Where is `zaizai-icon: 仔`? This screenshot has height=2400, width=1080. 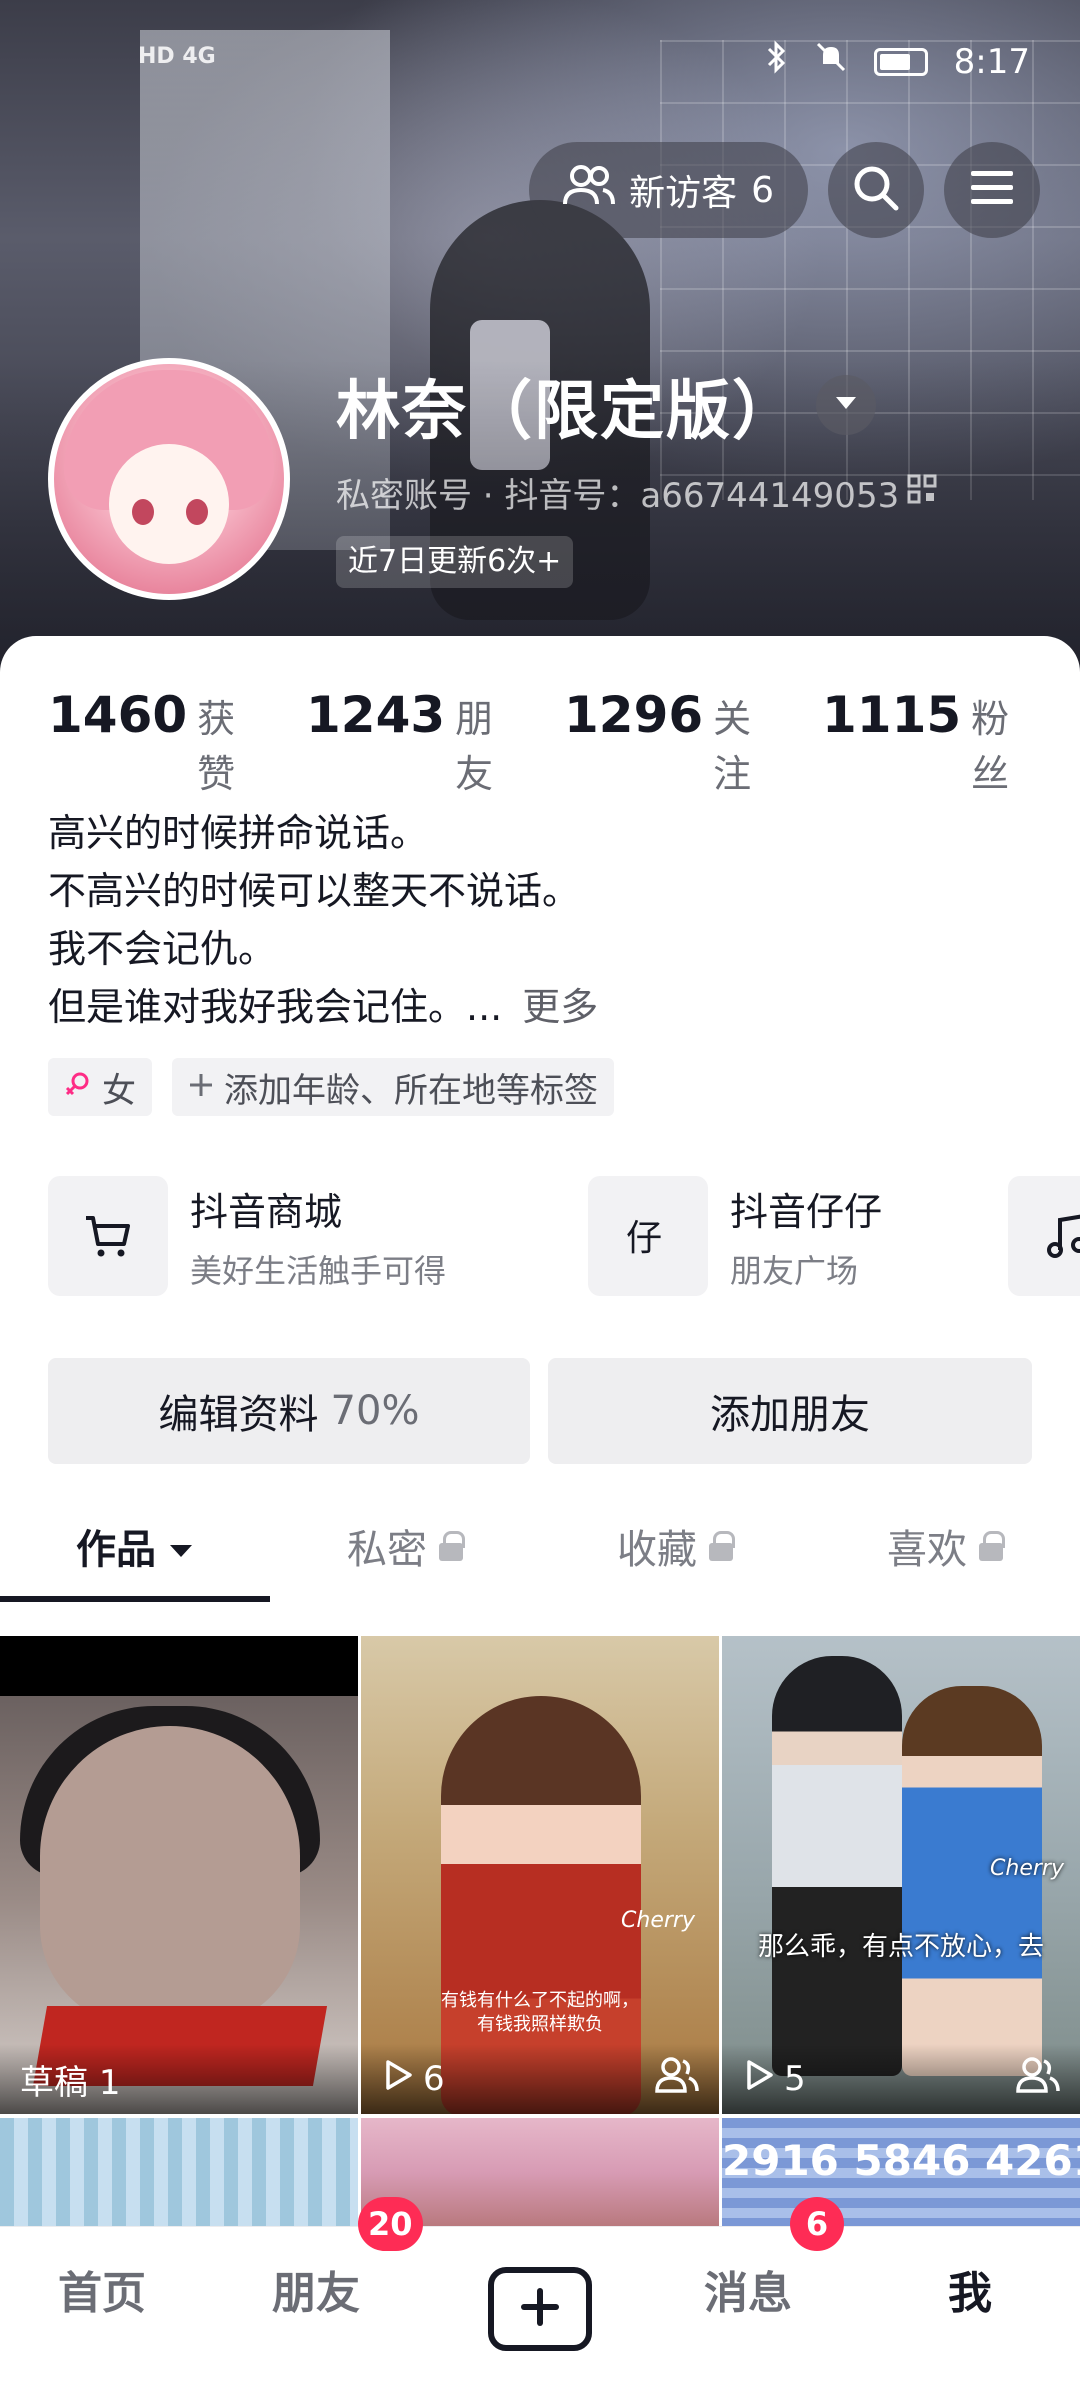 zaizai-icon: 仔 is located at coordinates (648, 1236).